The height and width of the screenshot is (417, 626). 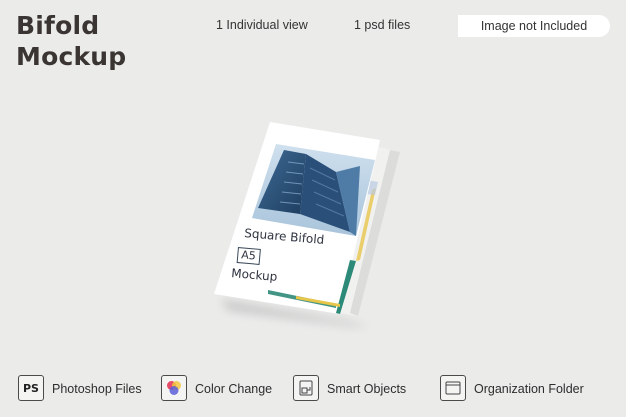 What do you see at coordinates (306, 388) in the screenshot?
I see `smart-objects-icon` at bounding box center [306, 388].